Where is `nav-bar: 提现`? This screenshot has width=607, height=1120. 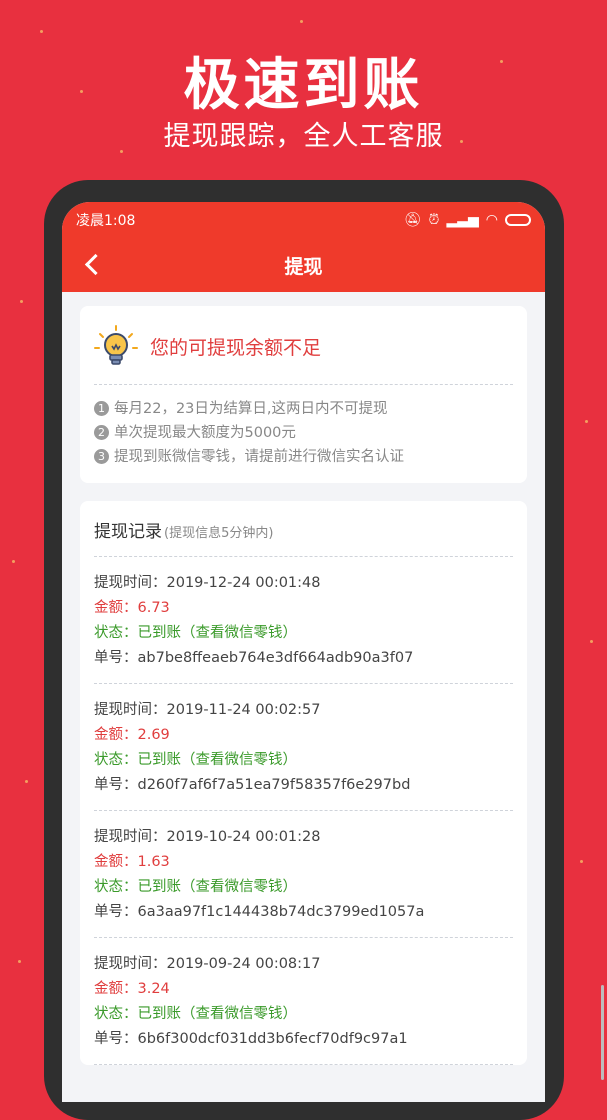 nav-bar: 提现 is located at coordinates (303, 265).